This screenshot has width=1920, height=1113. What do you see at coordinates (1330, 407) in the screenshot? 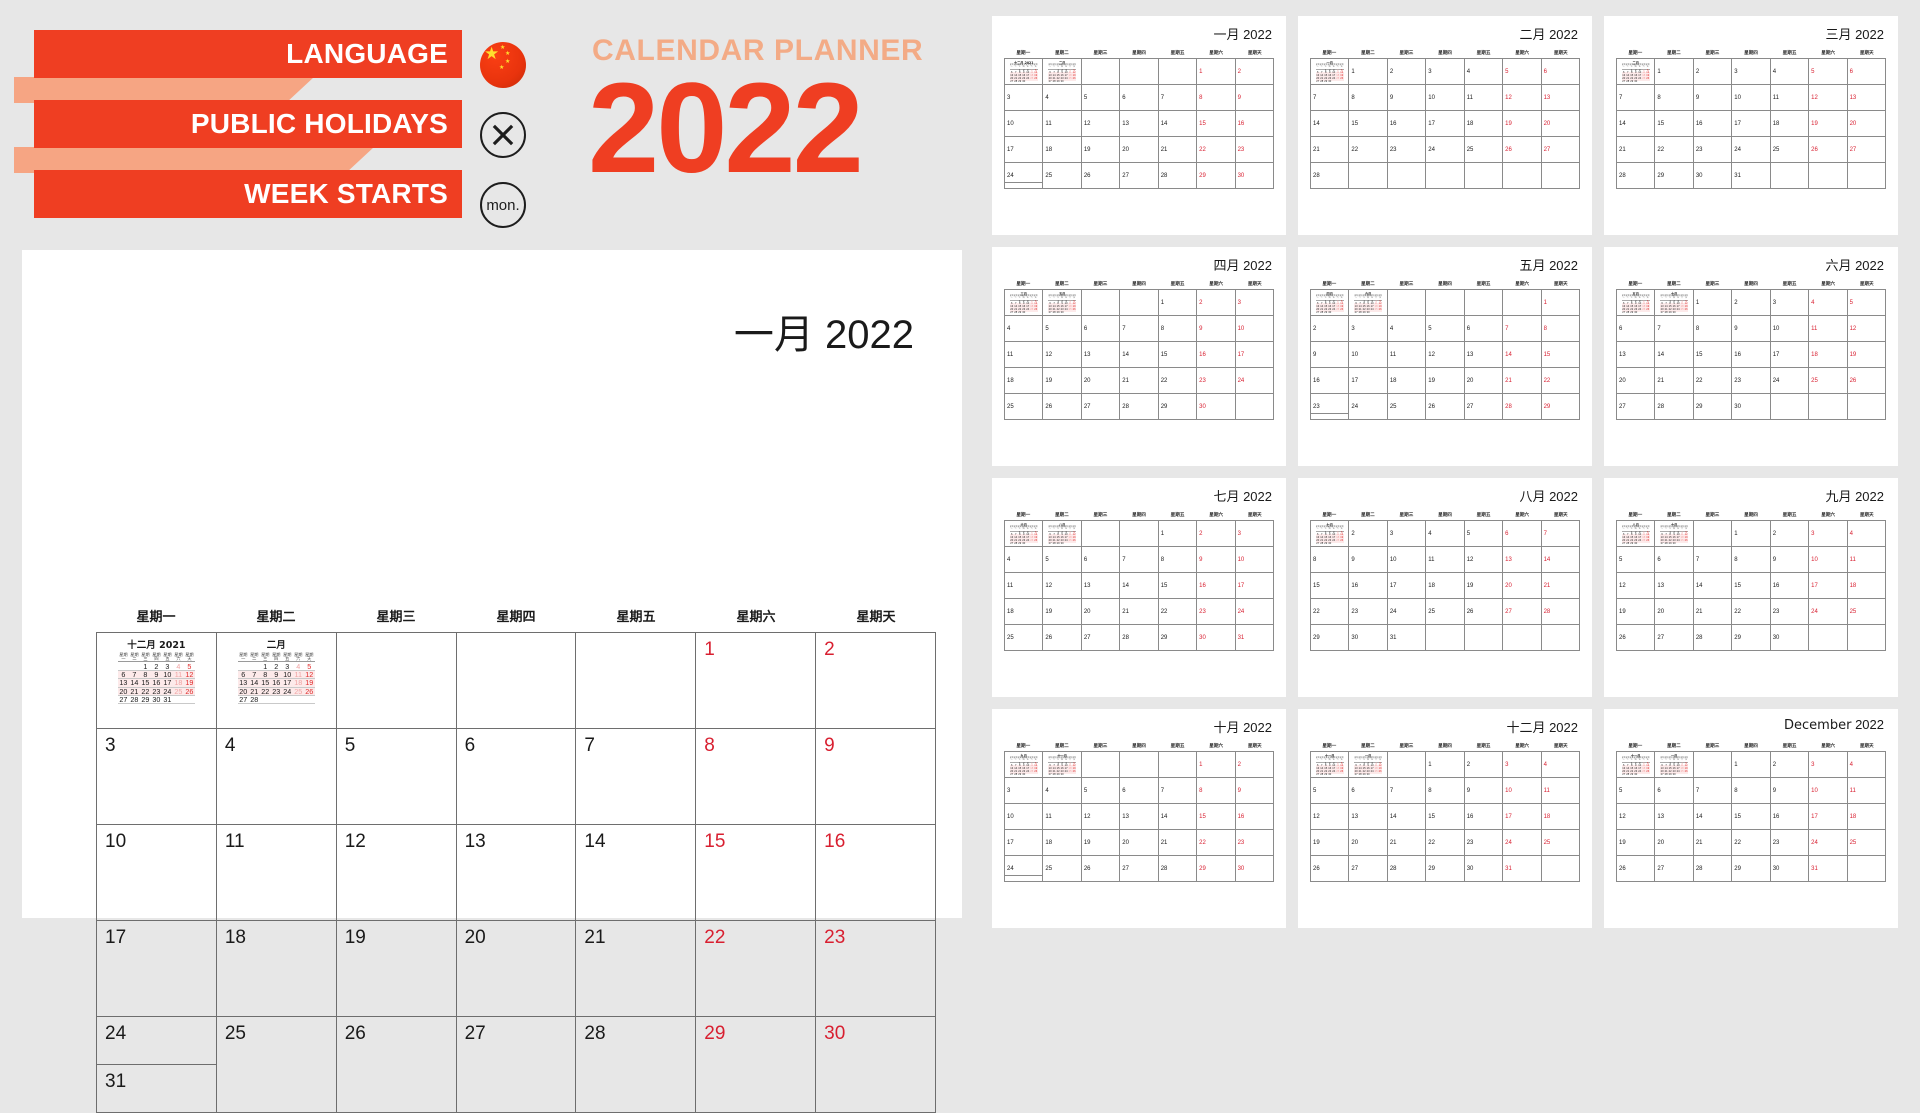
I see `thumbnail-split-cell: 23 30` at bounding box center [1330, 407].